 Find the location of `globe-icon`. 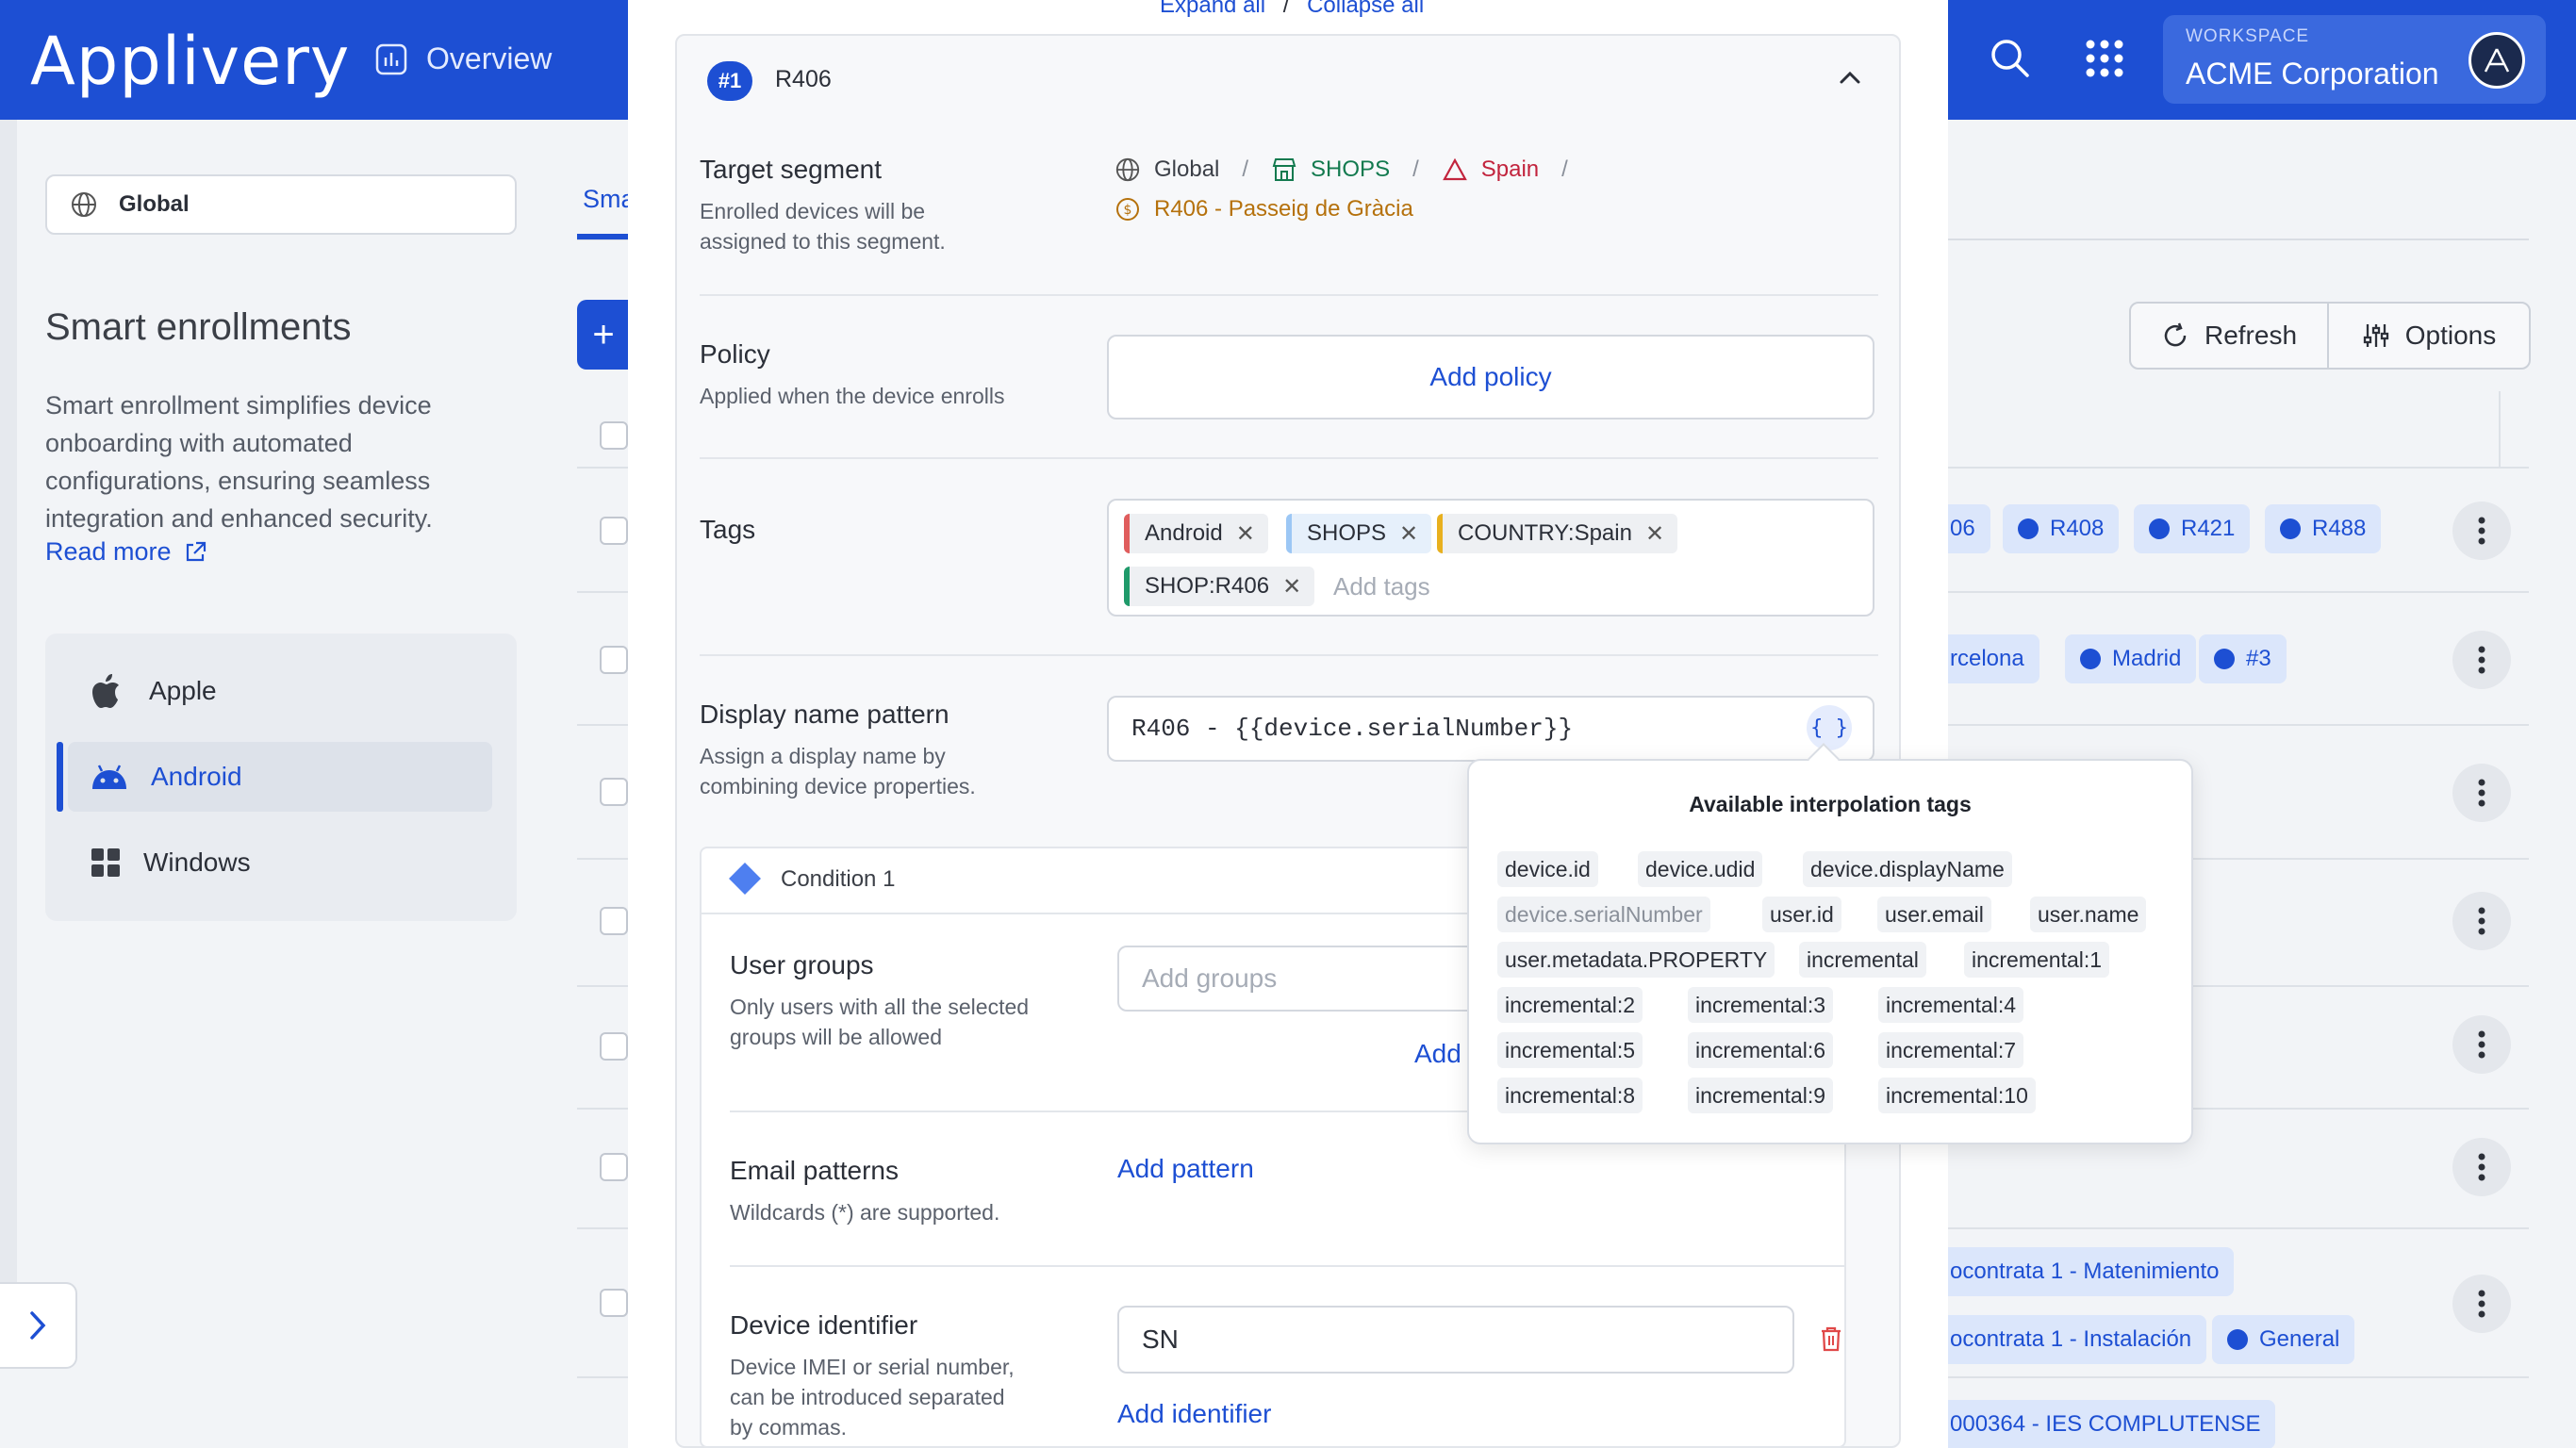

globe-icon is located at coordinates (1128, 169).